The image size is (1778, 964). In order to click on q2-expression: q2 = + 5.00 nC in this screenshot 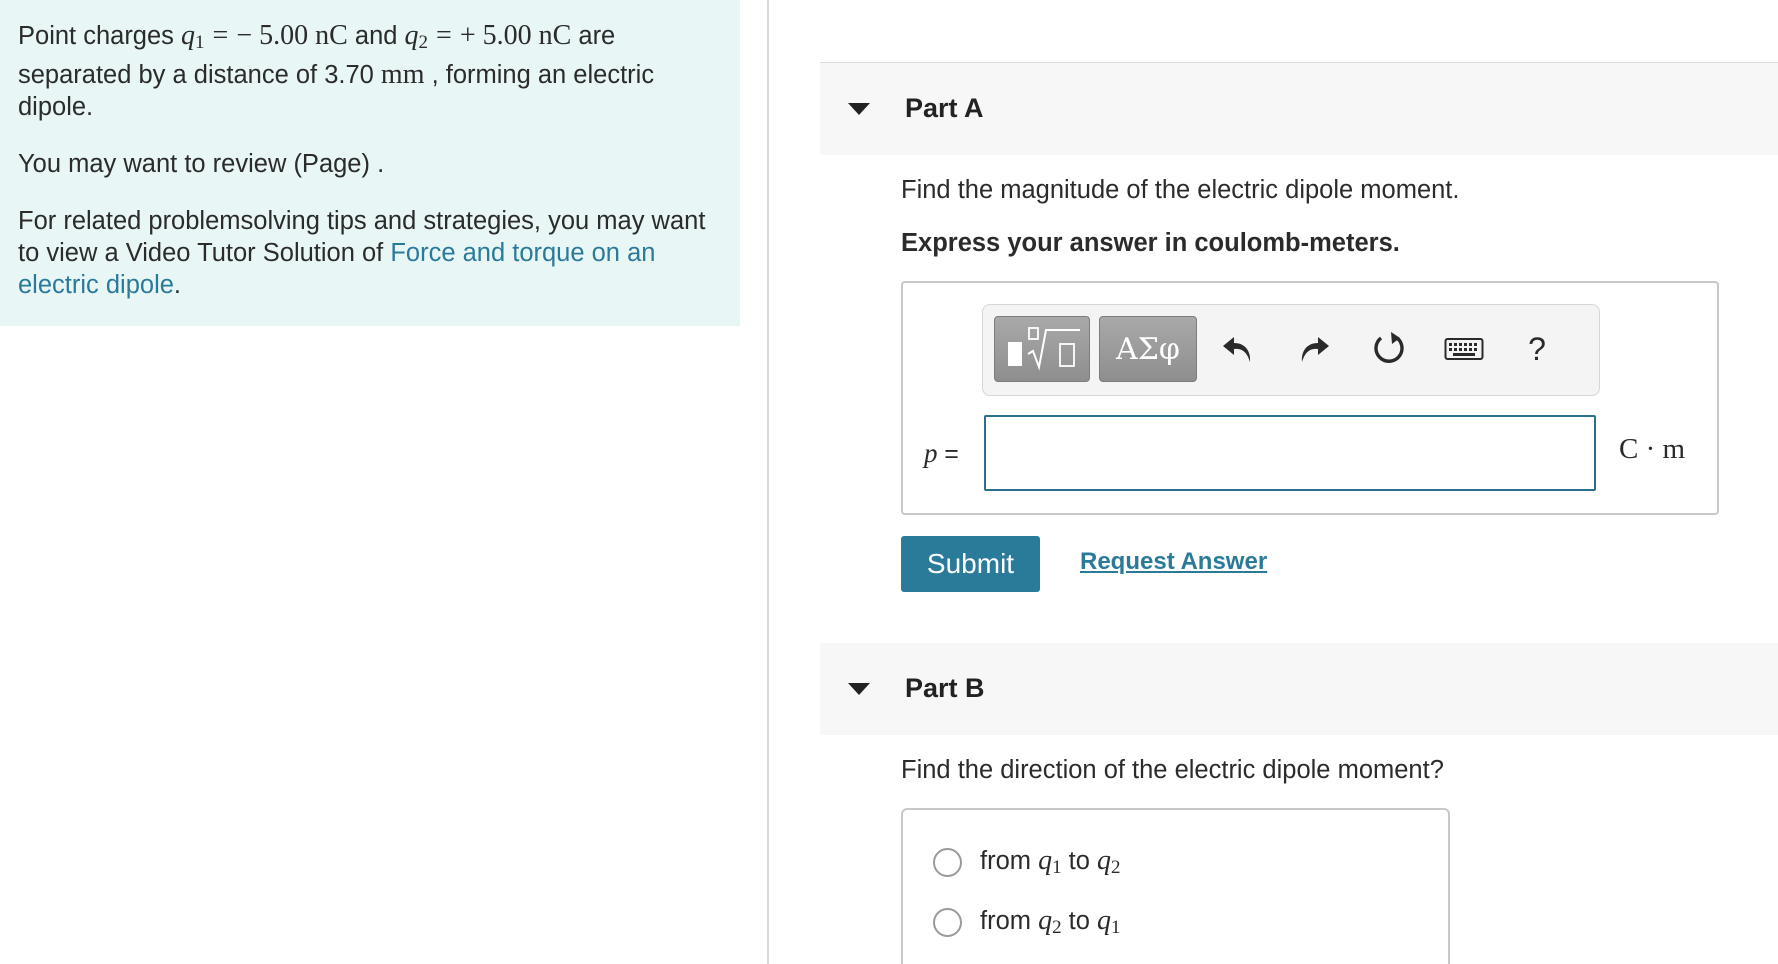, I will do `click(488, 36)`.